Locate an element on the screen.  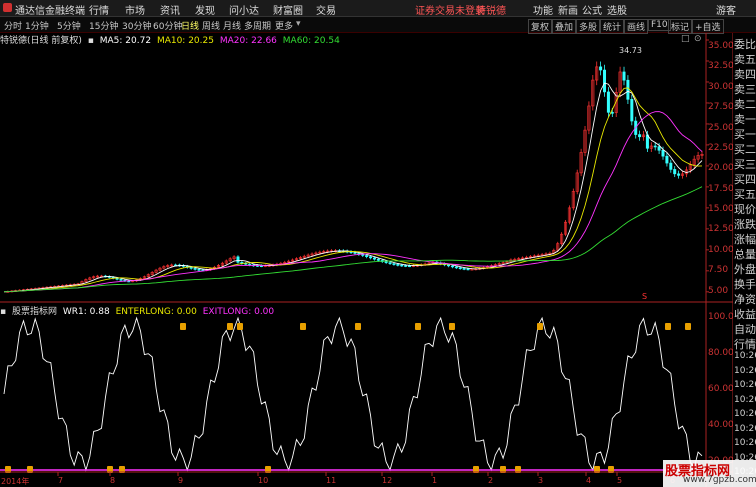
quote-panel-label: 收益 is located at coordinates (745, 314).